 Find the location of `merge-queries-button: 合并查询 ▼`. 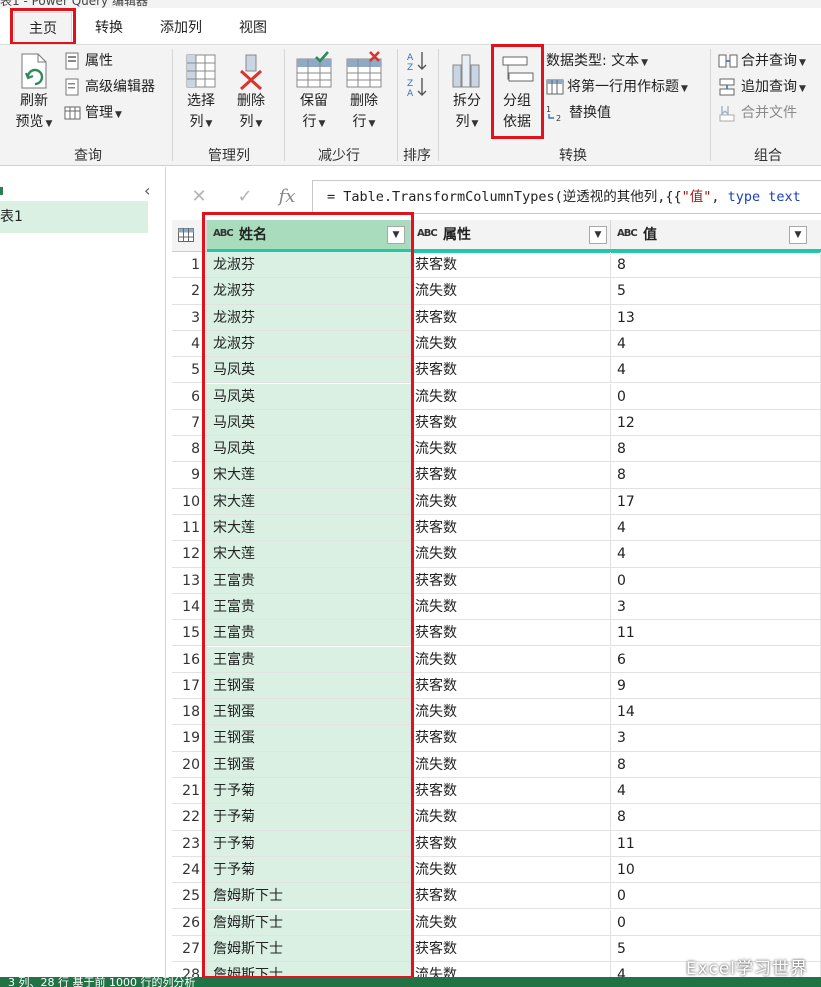

merge-queries-button: 合并查询 ▼ is located at coordinates (762, 61).